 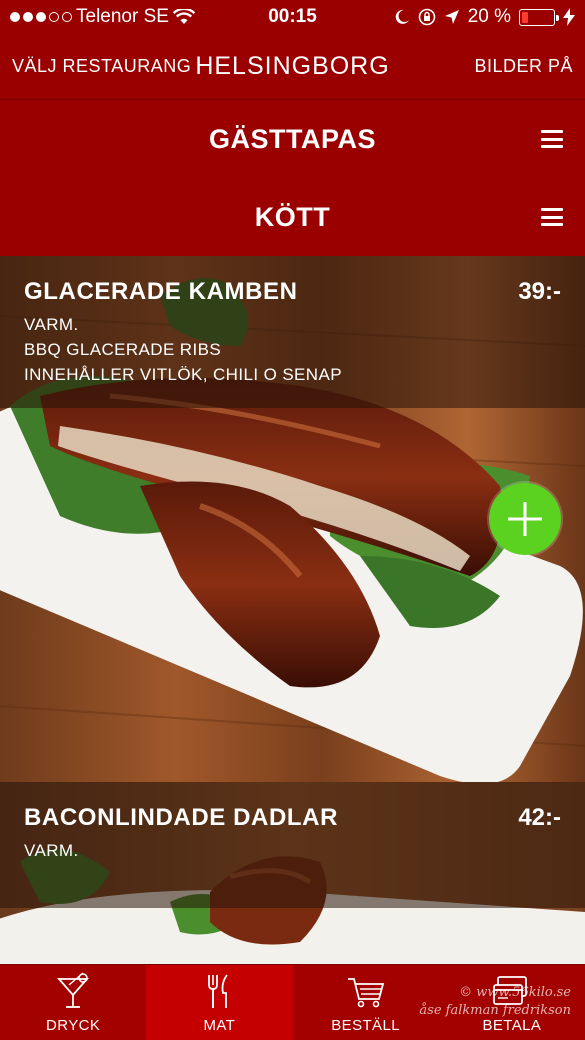 I want to click on item-price: 39:-, so click(x=539, y=291).